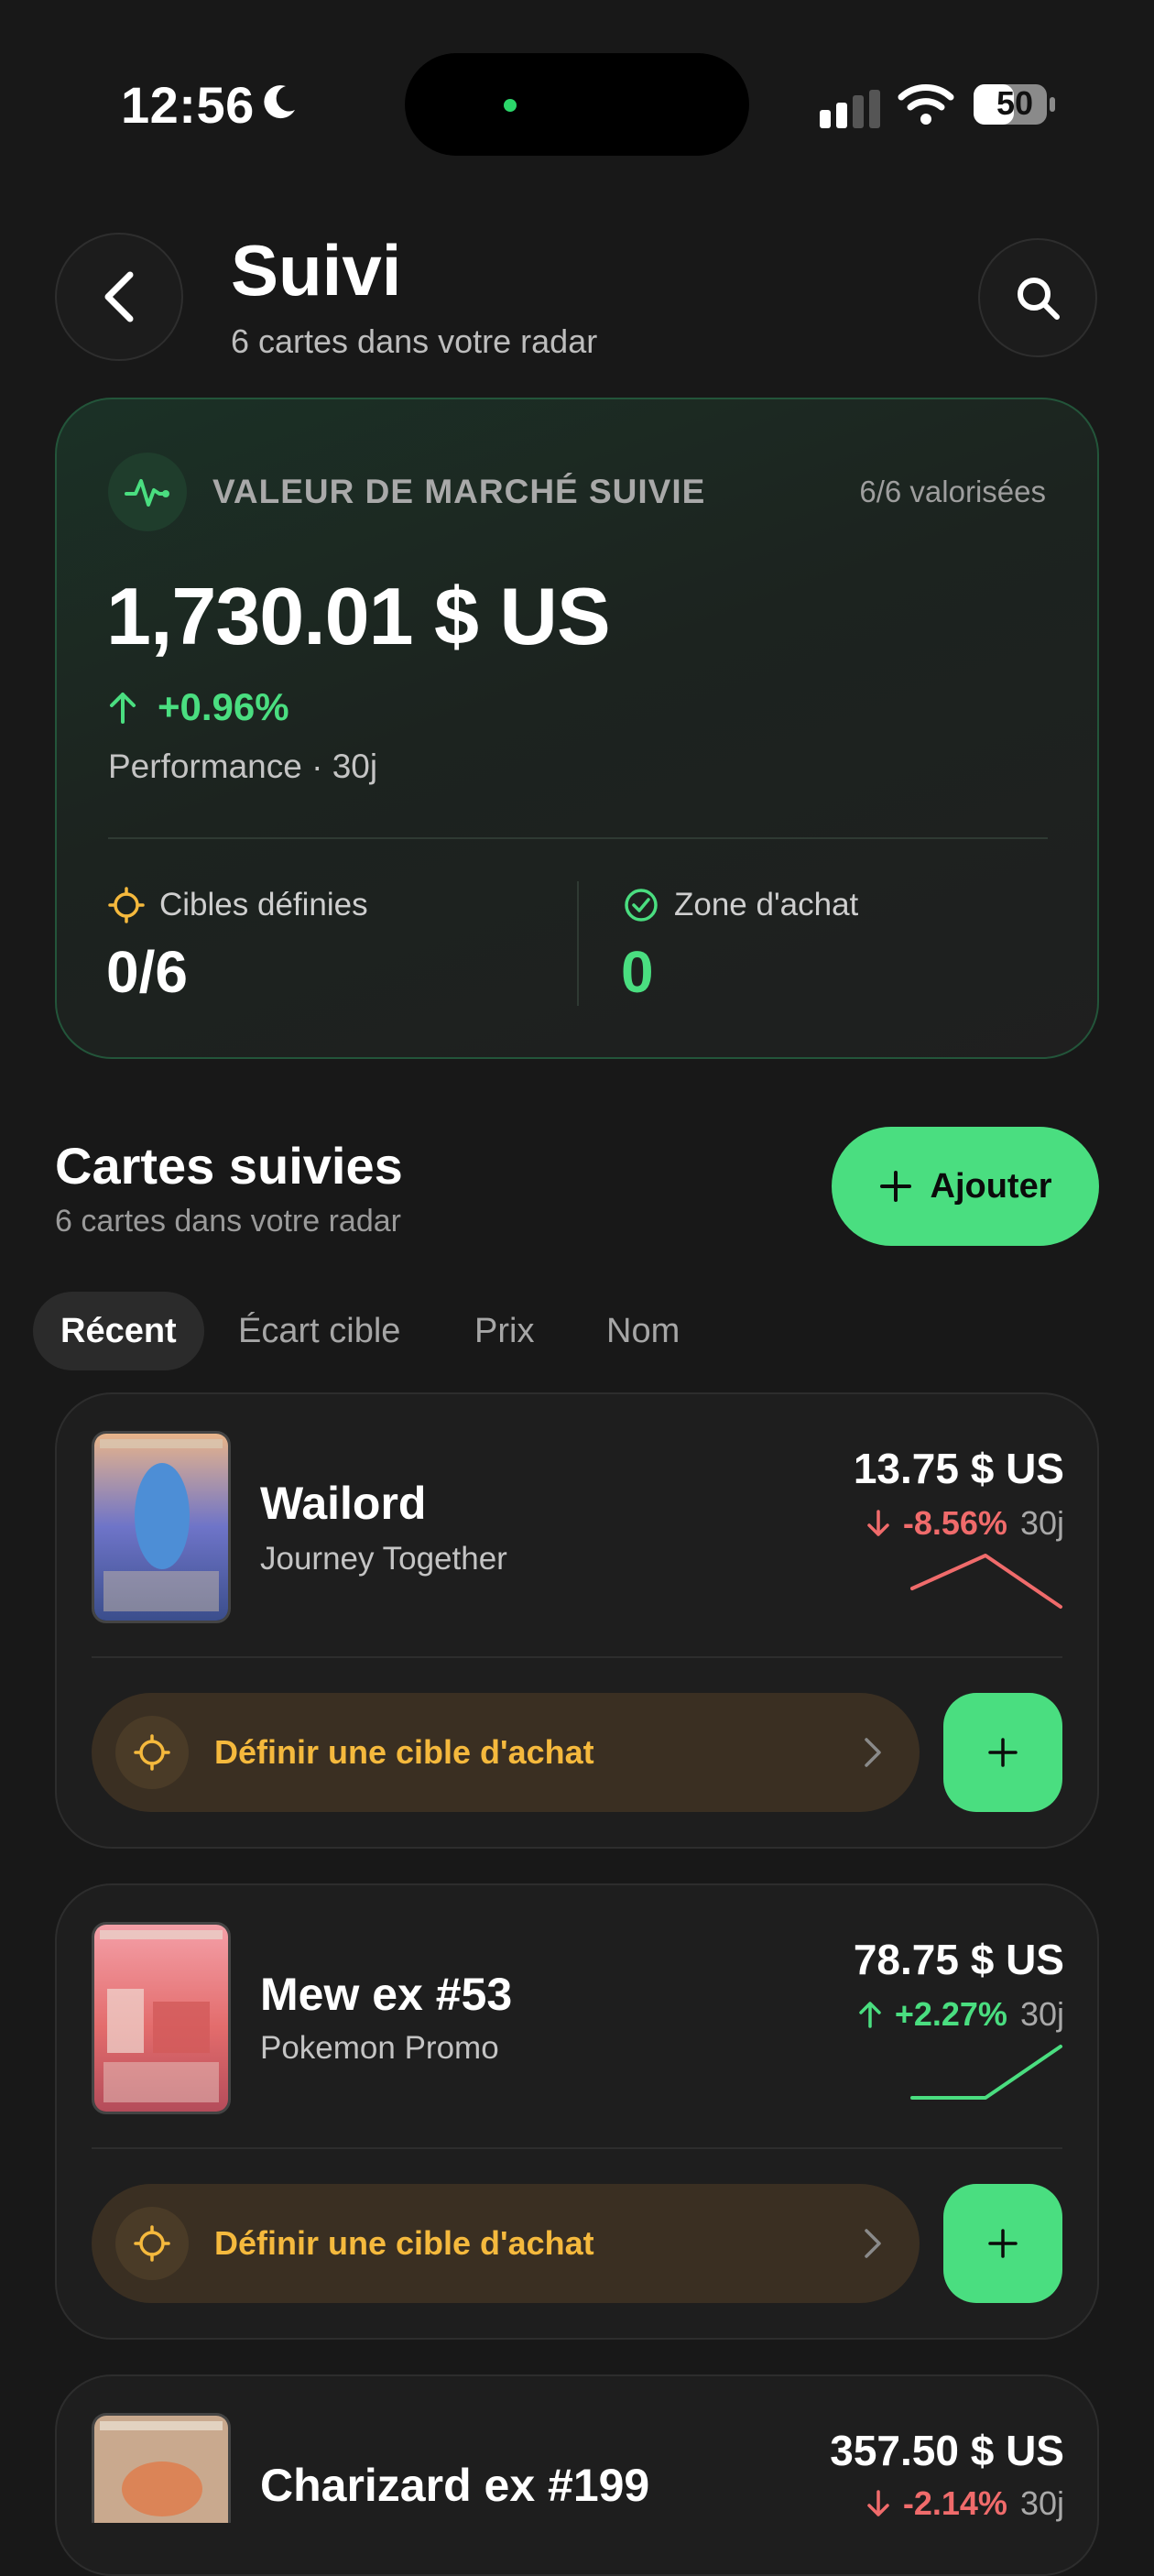  What do you see at coordinates (414, 341) in the screenshot?
I see `page-subtitle: 6 cartes dans votre radar` at bounding box center [414, 341].